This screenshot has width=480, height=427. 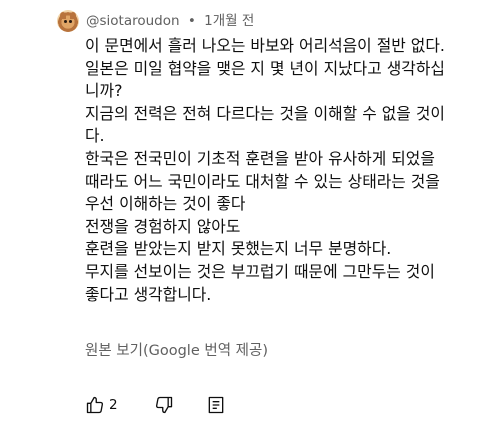 I want to click on dislike-button, so click(x=164, y=405).